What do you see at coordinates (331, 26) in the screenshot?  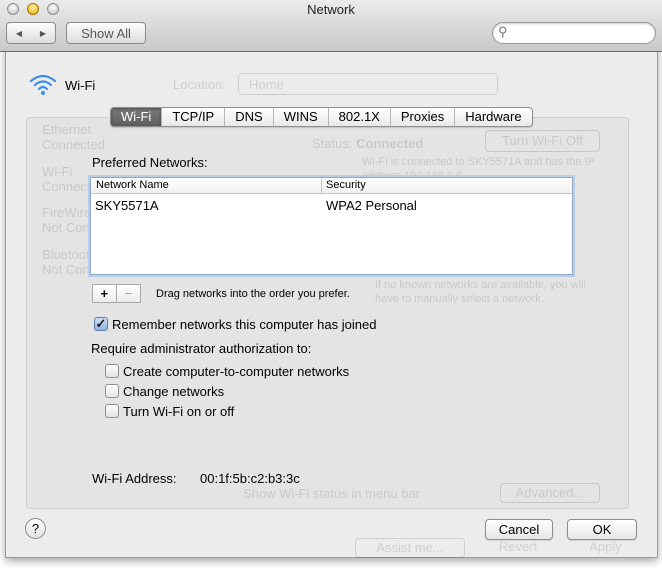 I see `title-bar: Network ◀ ▶ Show All ⚲` at bounding box center [331, 26].